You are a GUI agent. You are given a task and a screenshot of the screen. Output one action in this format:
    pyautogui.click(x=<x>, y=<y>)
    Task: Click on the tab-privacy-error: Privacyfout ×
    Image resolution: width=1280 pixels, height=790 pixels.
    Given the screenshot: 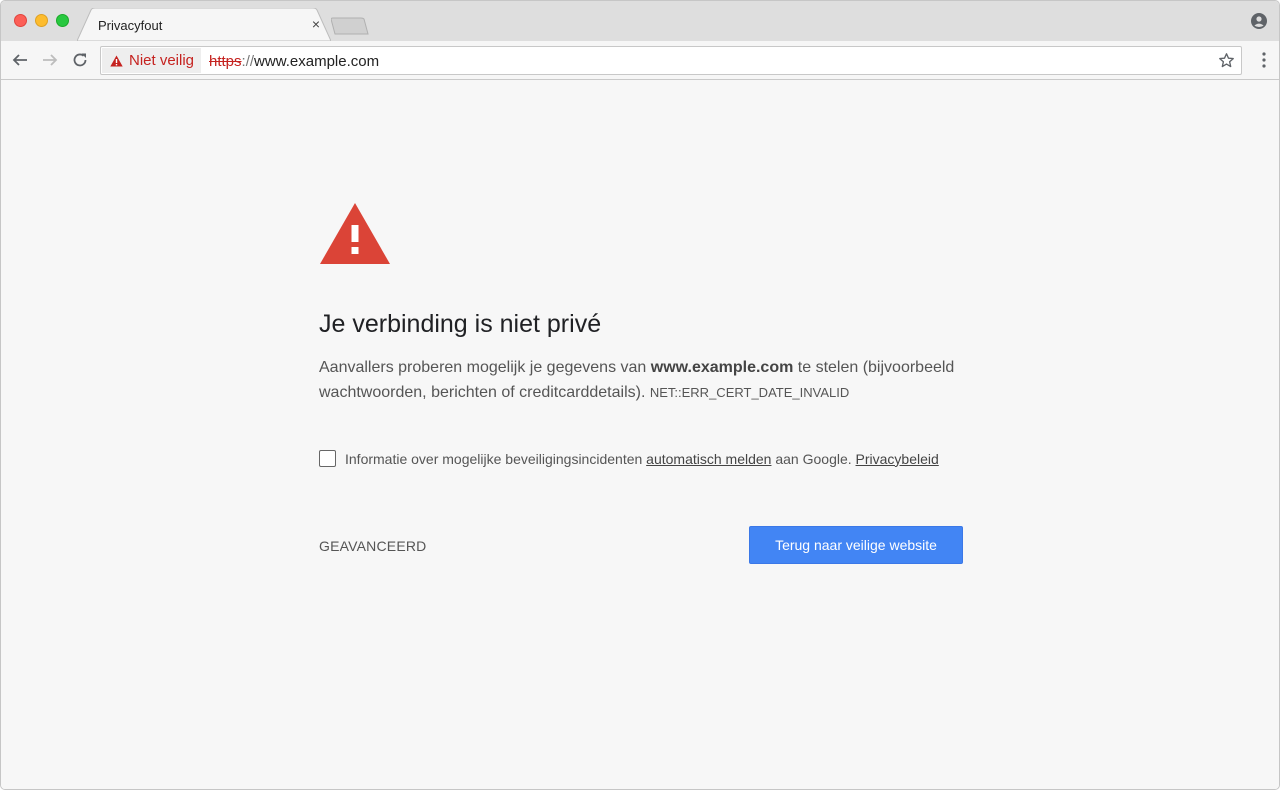 What is the action you would take?
    pyautogui.click(x=204, y=24)
    